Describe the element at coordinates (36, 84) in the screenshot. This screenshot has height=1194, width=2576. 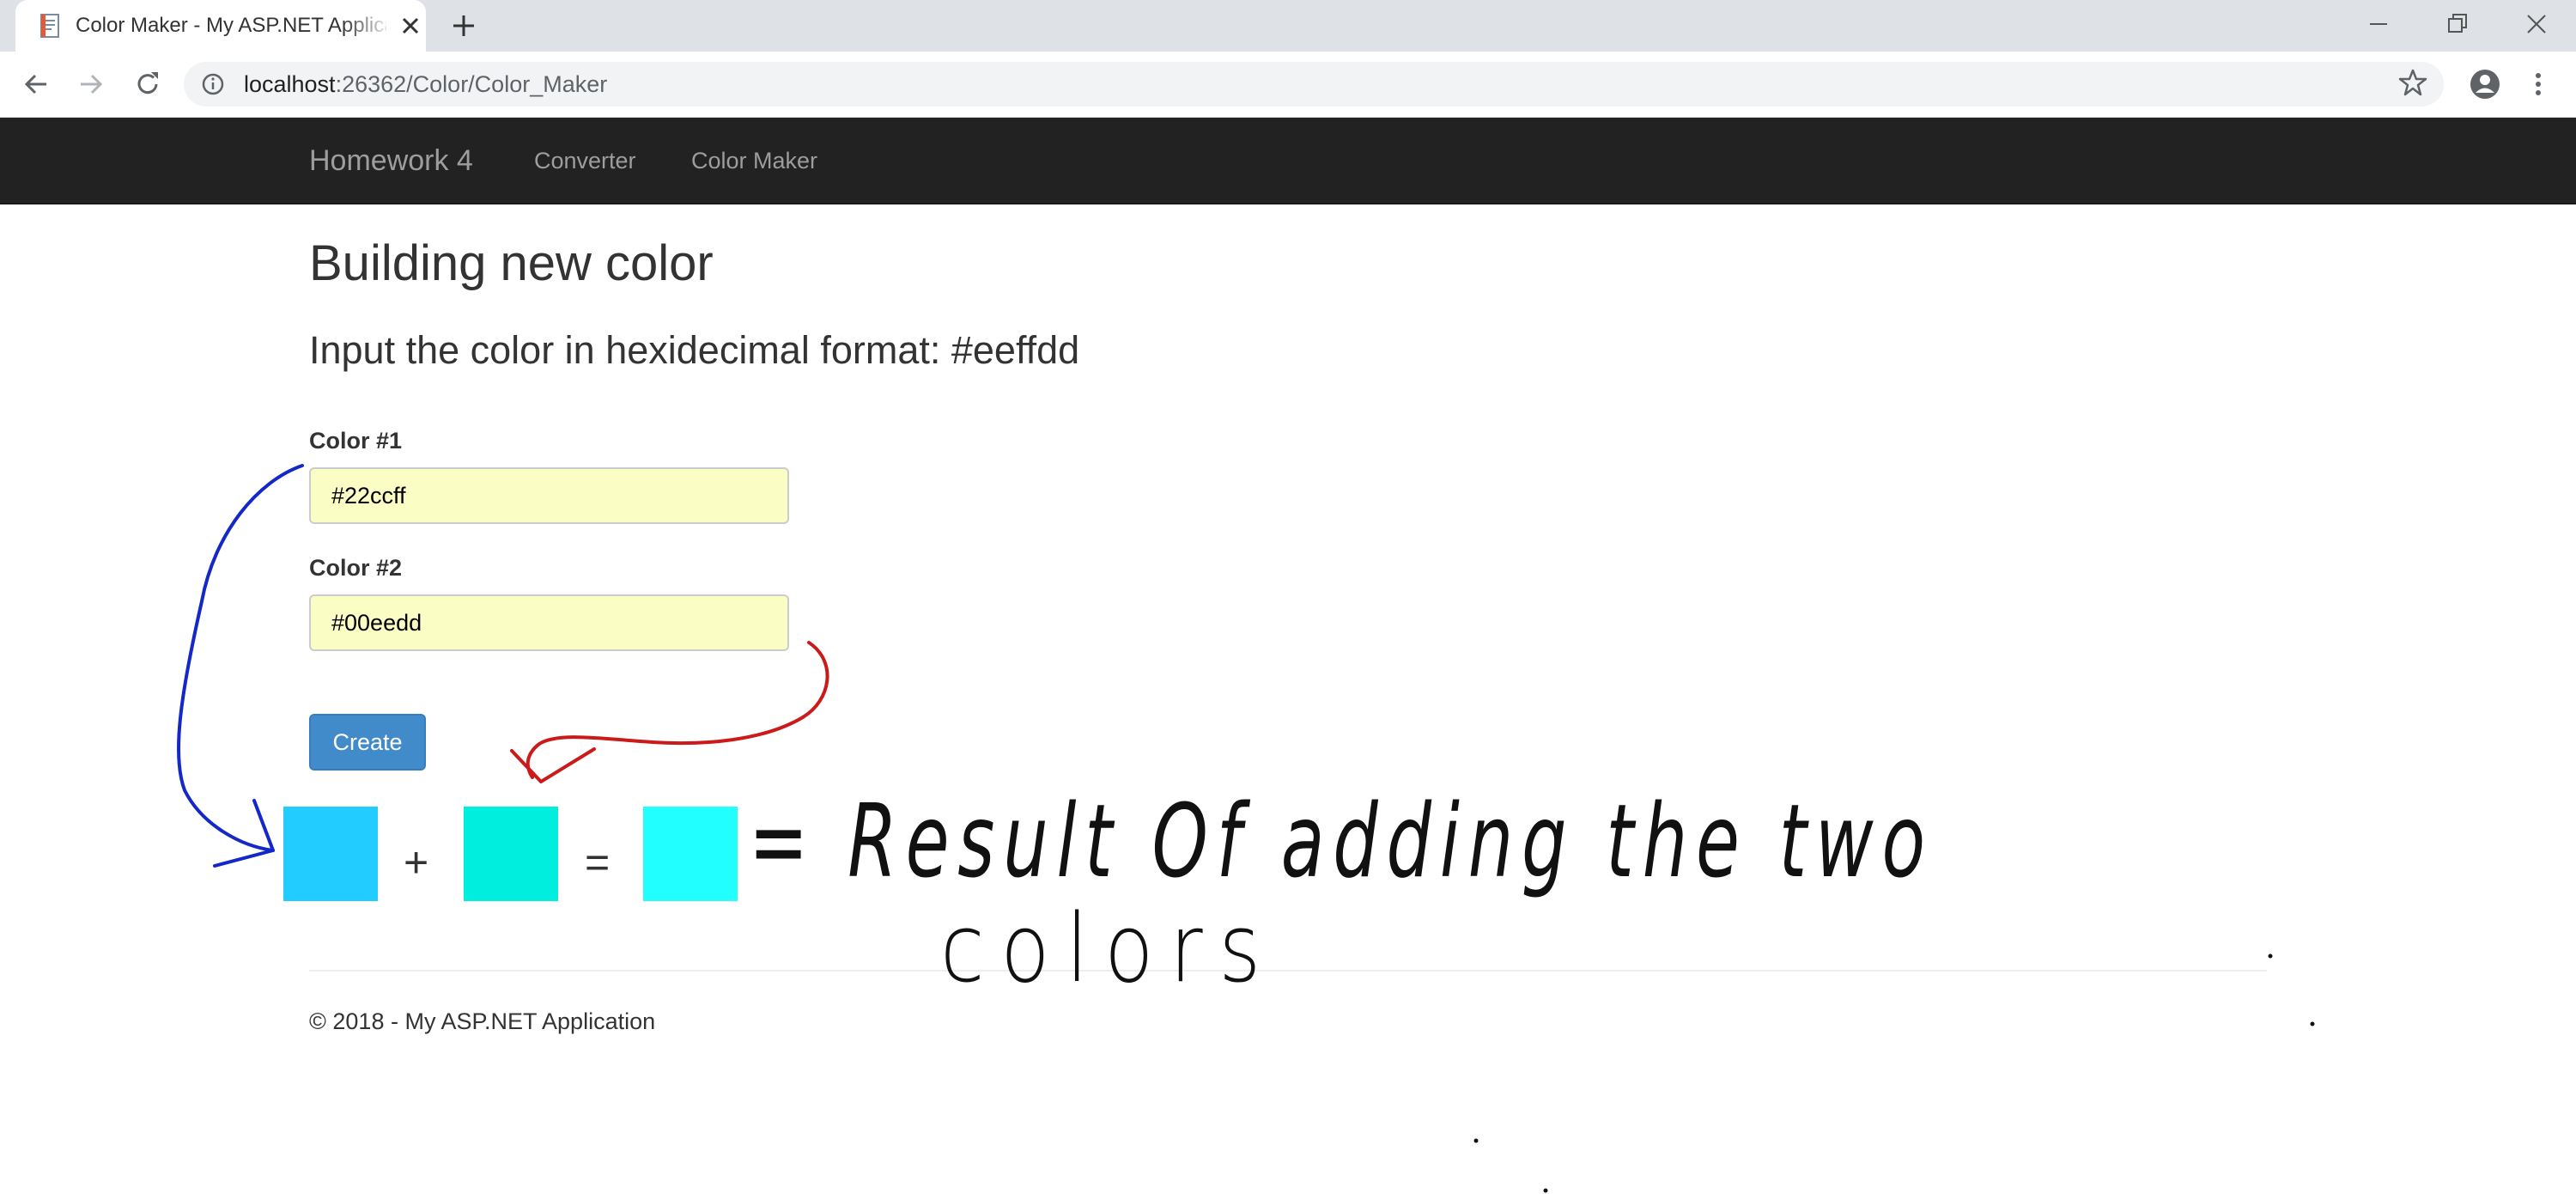
I see `back-arrow-icon` at that location.